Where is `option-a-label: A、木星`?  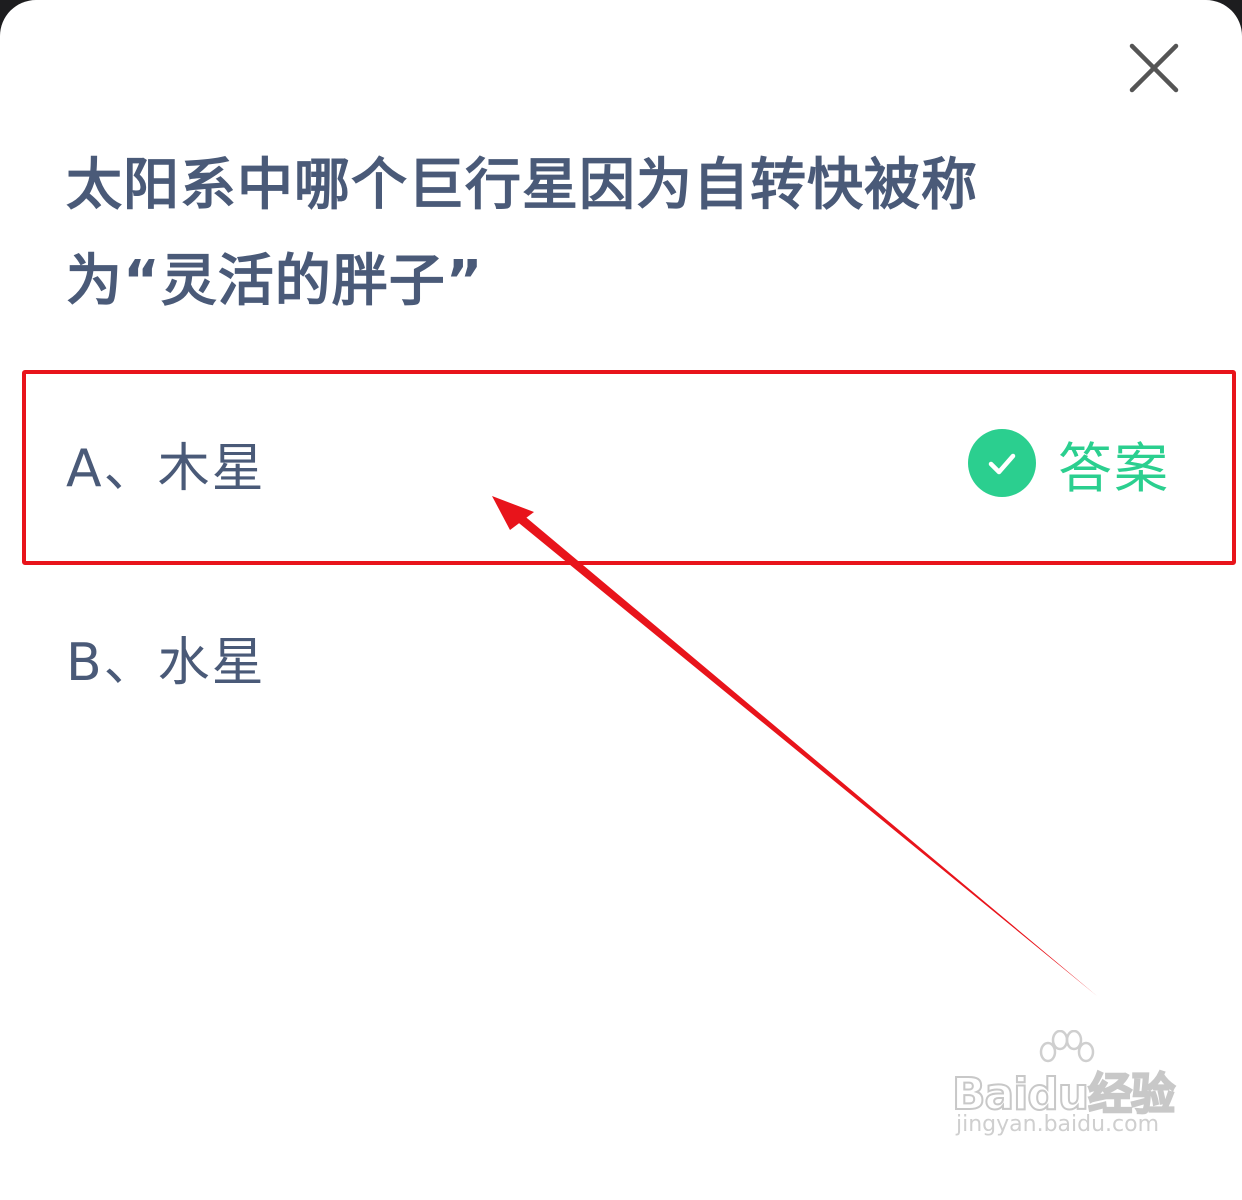 option-a-label: A、木星 is located at coordinates (166, 468).